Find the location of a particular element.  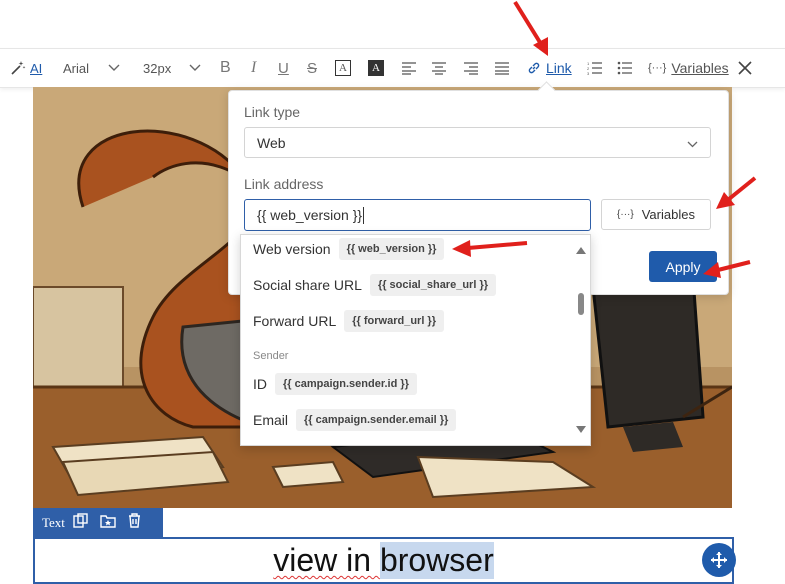

align-left-button is located at coordinates (409, 68).